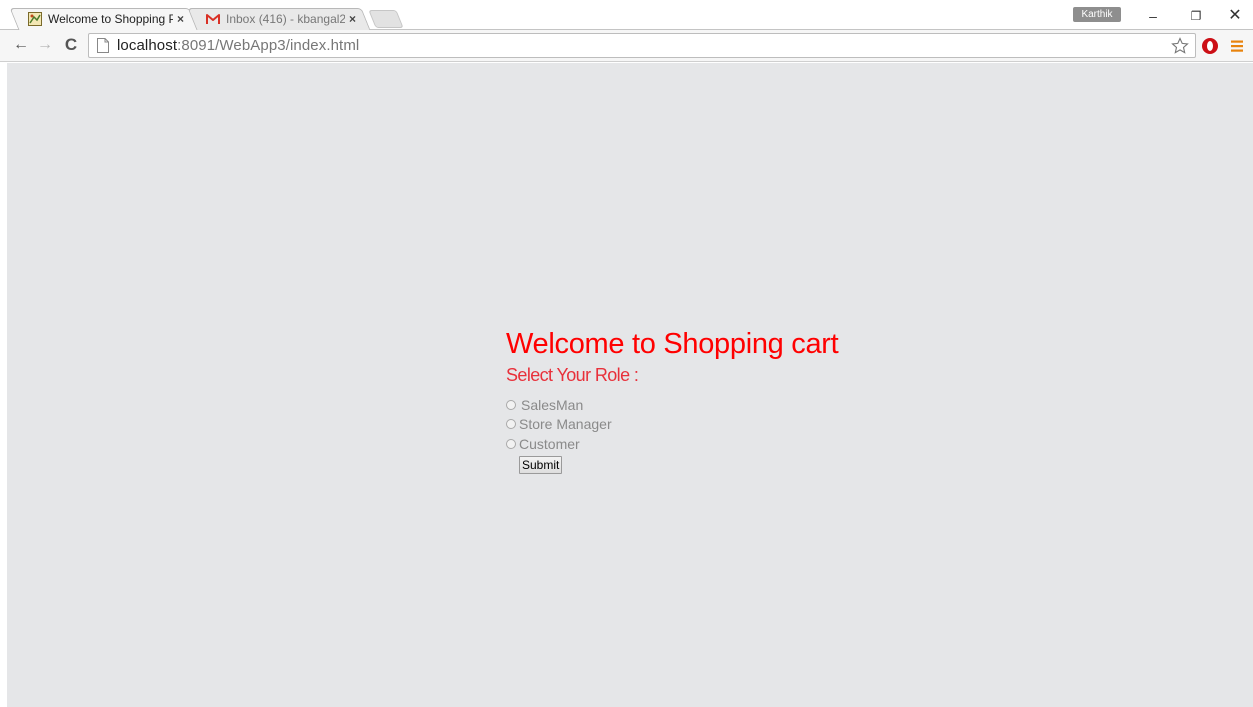 The image size is (1253, 707). I want to click on restore-button: ❐, so click(1196, 16).